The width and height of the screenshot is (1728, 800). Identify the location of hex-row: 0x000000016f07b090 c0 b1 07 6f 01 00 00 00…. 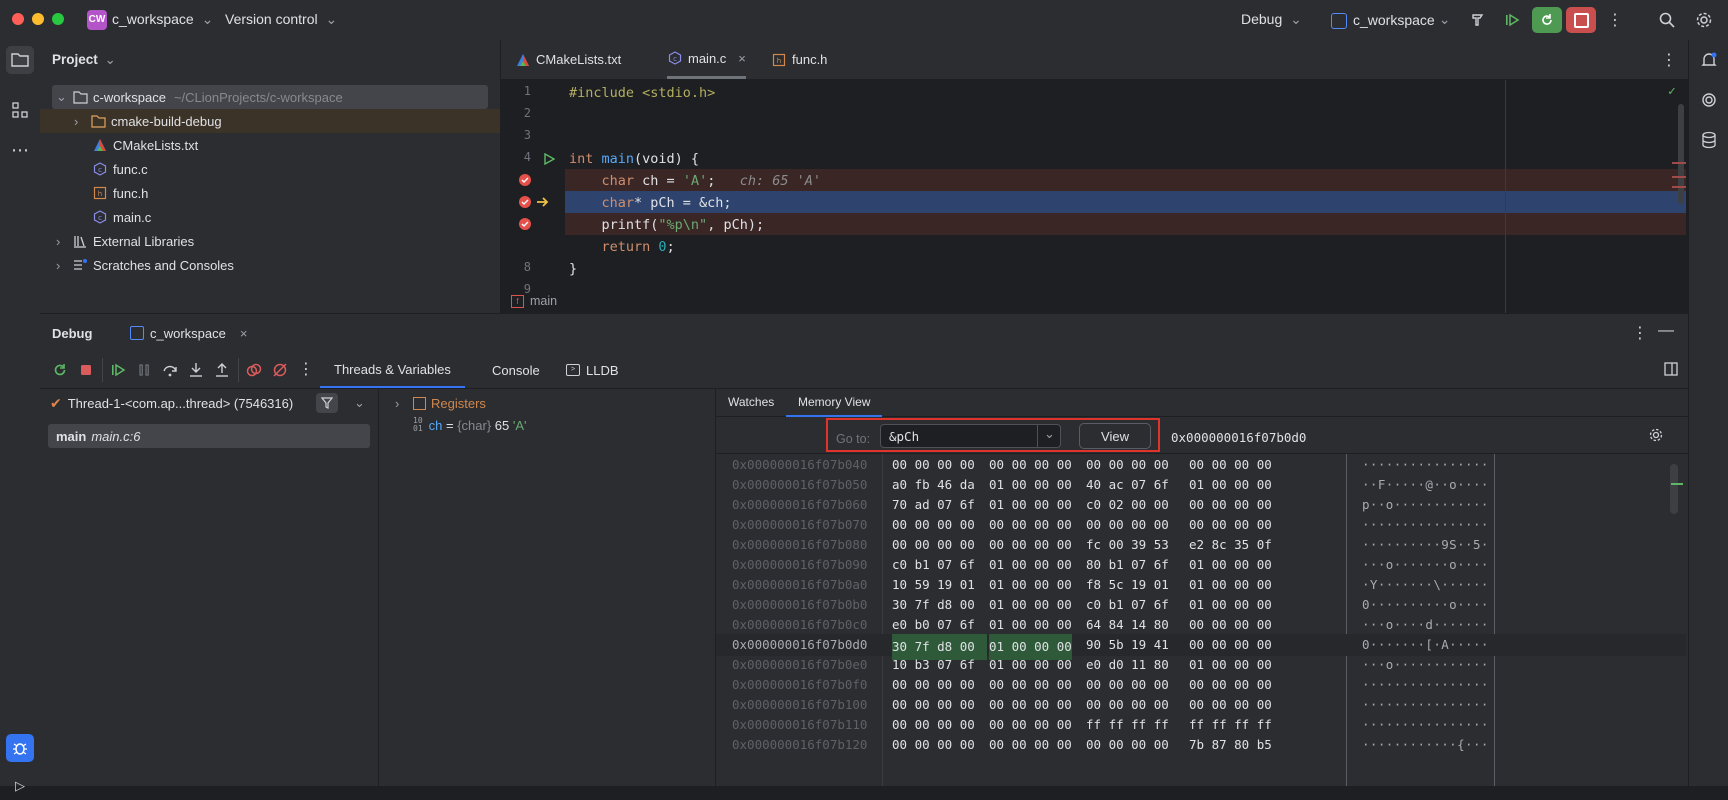
(1201, 565).